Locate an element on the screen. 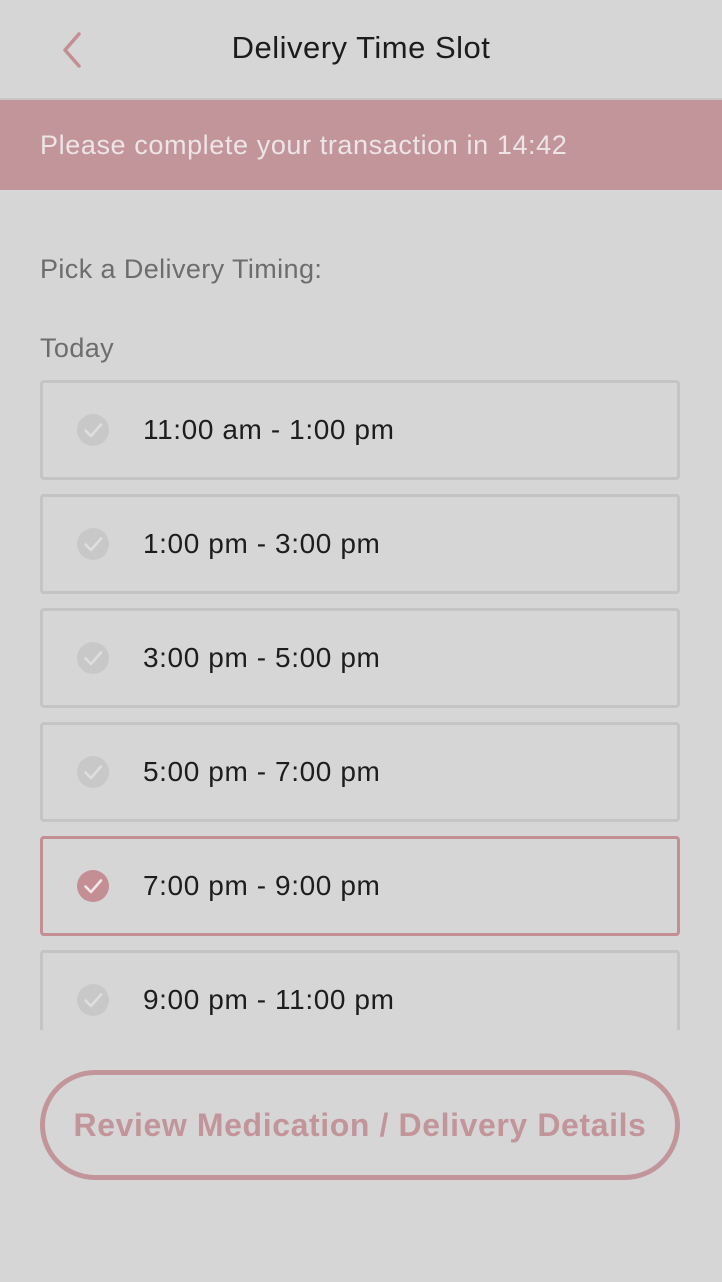 This screenshot has width=722, height=1282. time-slot-label: 3:00 pm - 5:00 pm is located at coordinates (262, 657).